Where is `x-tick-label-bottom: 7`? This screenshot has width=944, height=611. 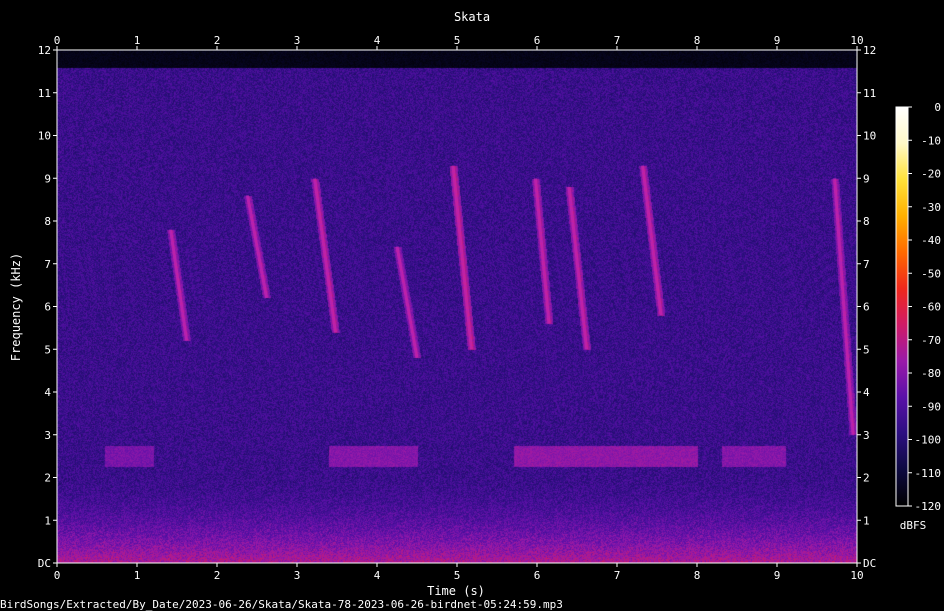 x-tick-label-bottom: 7 is located at coordinates (617, 575).